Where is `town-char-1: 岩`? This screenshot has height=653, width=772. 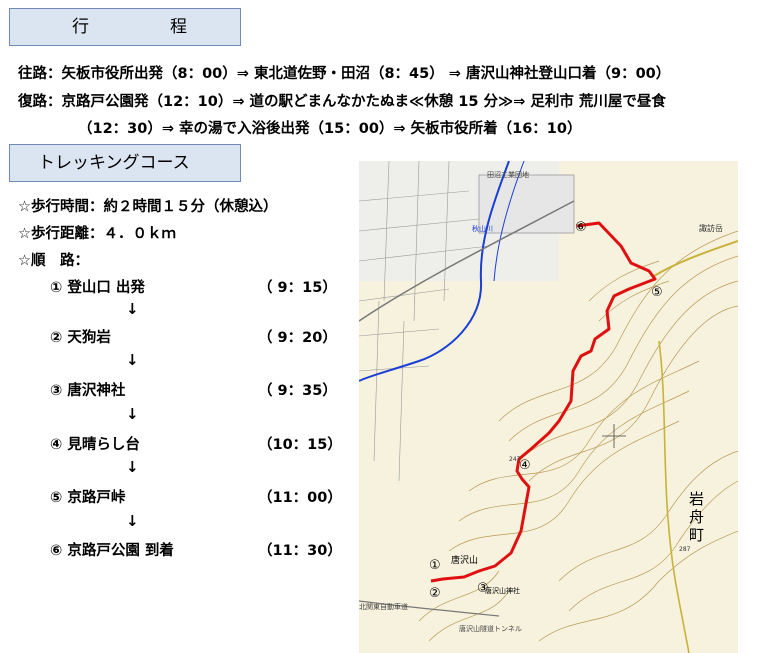 town-char-1: 岩 is located at coordinates (696, 499).